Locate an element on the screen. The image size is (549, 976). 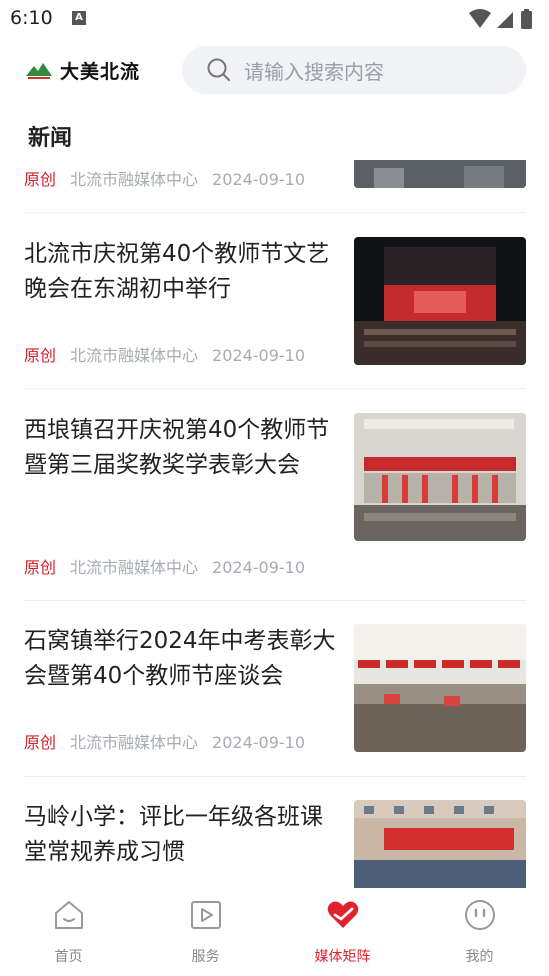
app-header: 大美北流 请输入搜索内容 is located at coordinates (274, 72).